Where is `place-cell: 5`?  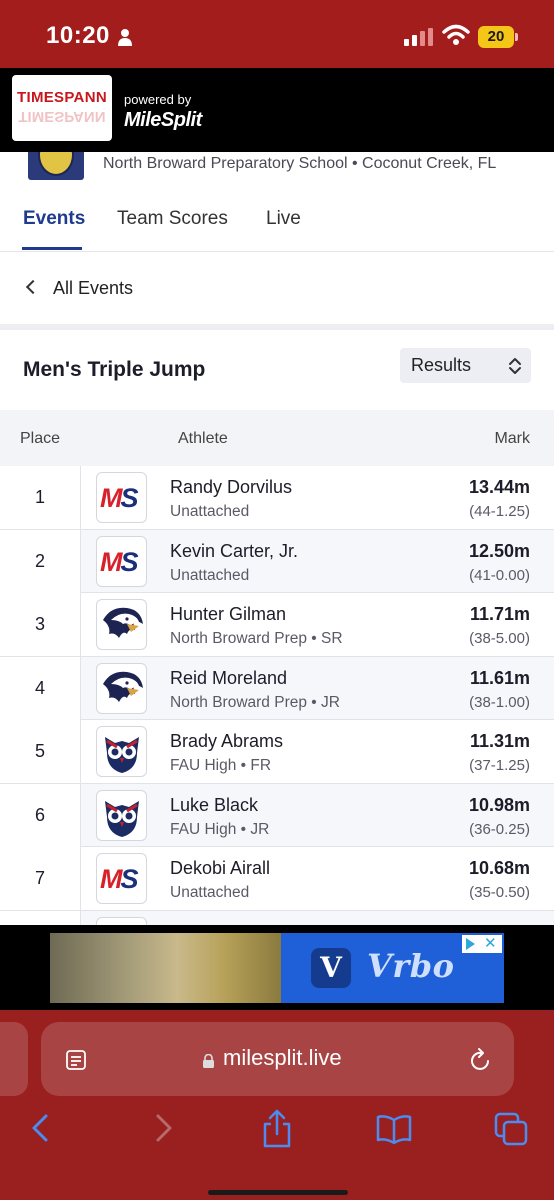 place-cell: 5 is located at coordinates (40, 751).